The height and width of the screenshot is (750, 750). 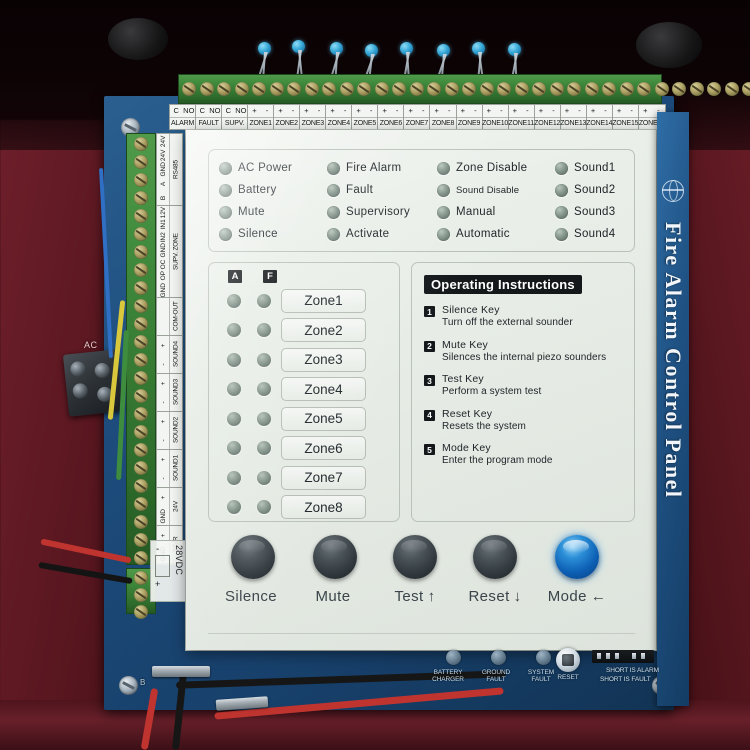 What do you see at coordinates (169, 393) in the screenshot?
I see `terminal-label-sound3: + - SOUND3` at bounding box center [169, 393].